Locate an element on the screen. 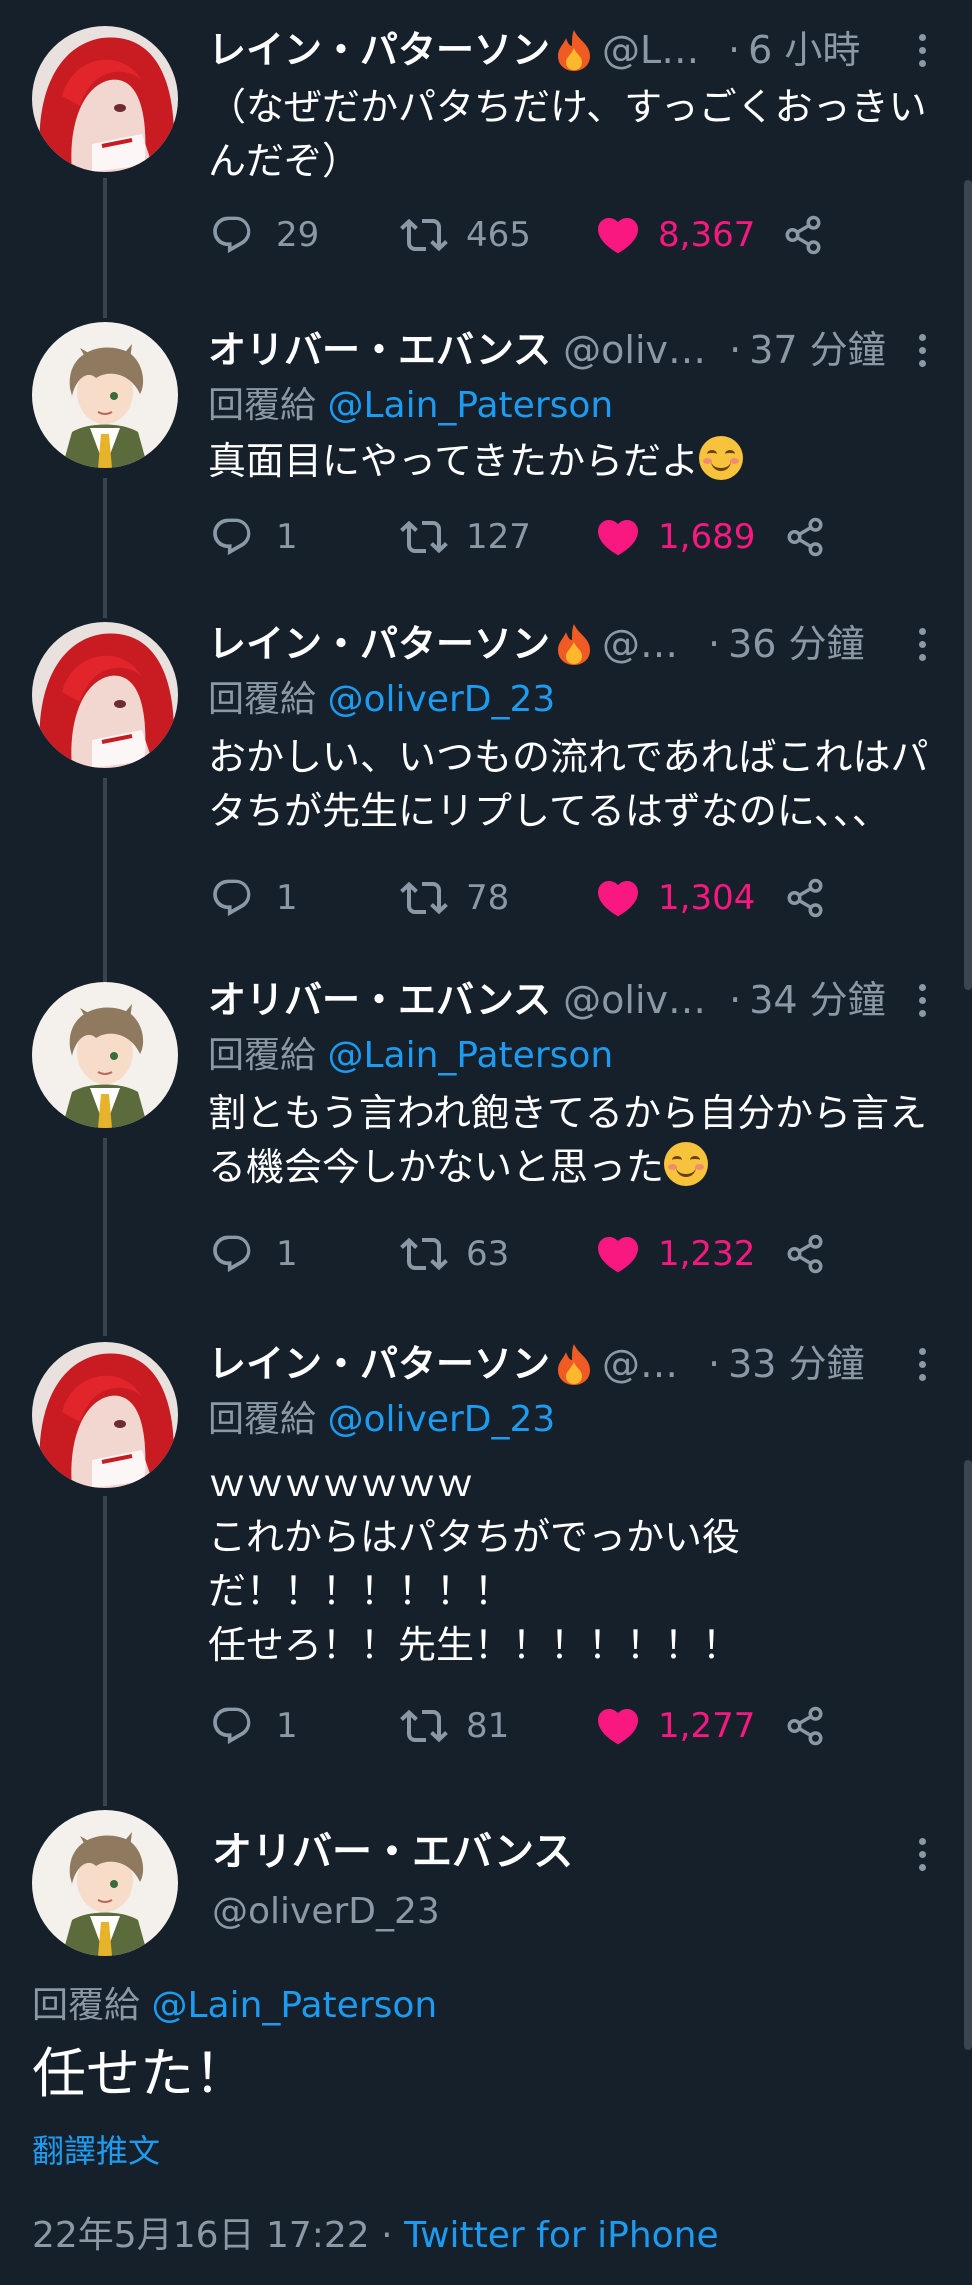 The width and height of the screenshot is (972, 2285). retweet-button: 78 is located at coordinates (497, 898).